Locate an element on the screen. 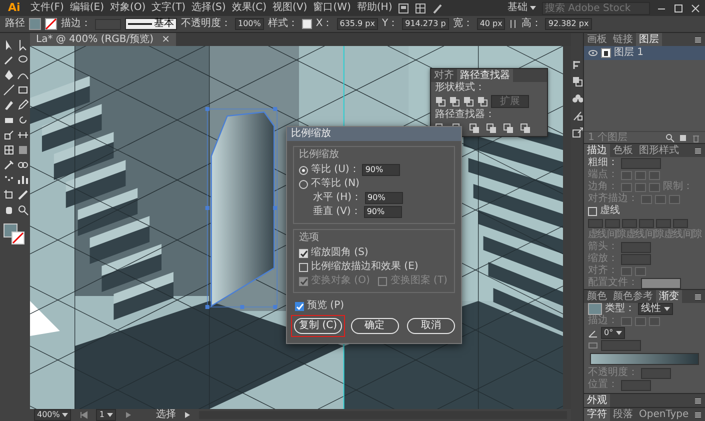  line-icon is located at coordinates (9, 90).